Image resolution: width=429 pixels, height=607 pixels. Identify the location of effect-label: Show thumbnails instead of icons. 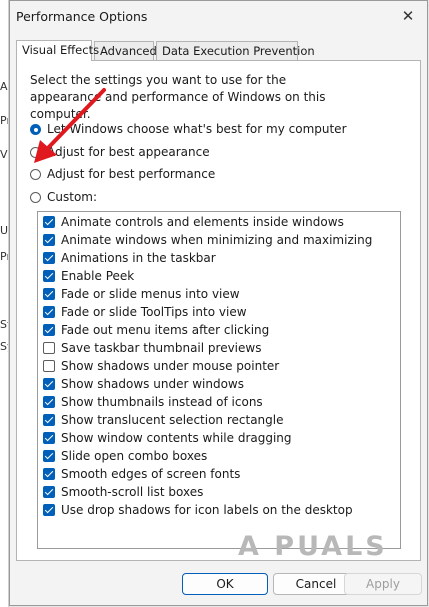
(162, 402).